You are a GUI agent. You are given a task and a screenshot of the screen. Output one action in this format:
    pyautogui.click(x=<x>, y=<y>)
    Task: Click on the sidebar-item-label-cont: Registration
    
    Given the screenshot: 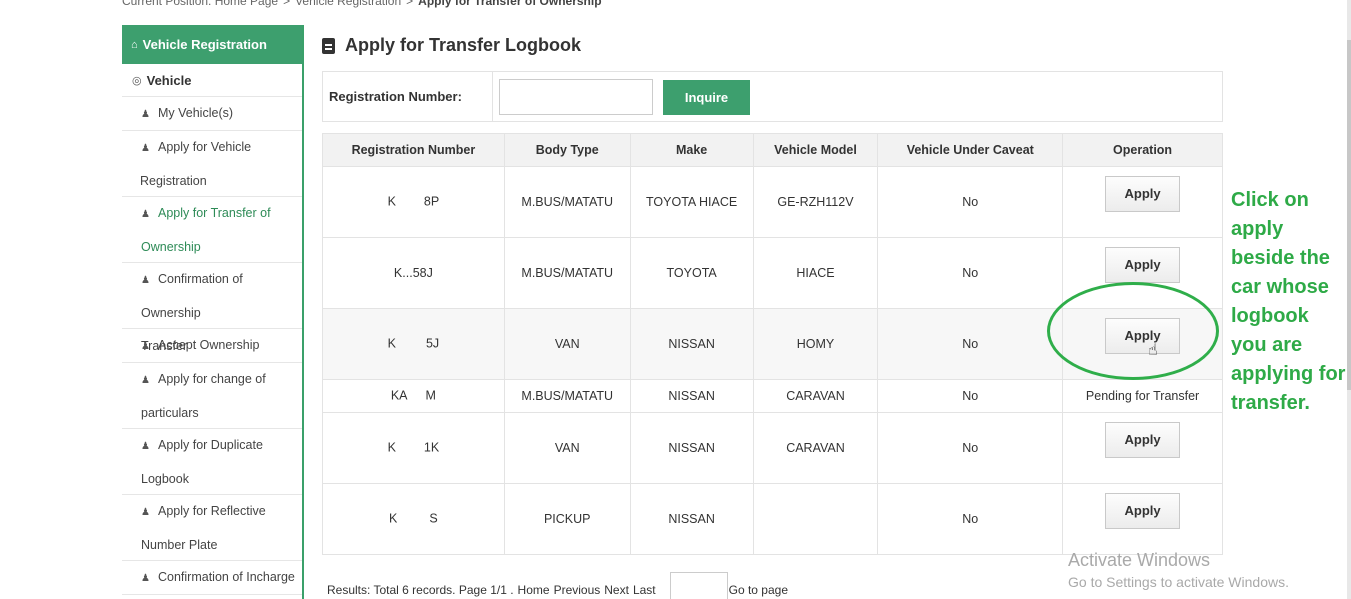 What is the action you would take?
    pyautogui.click(x=173, y=181)
    